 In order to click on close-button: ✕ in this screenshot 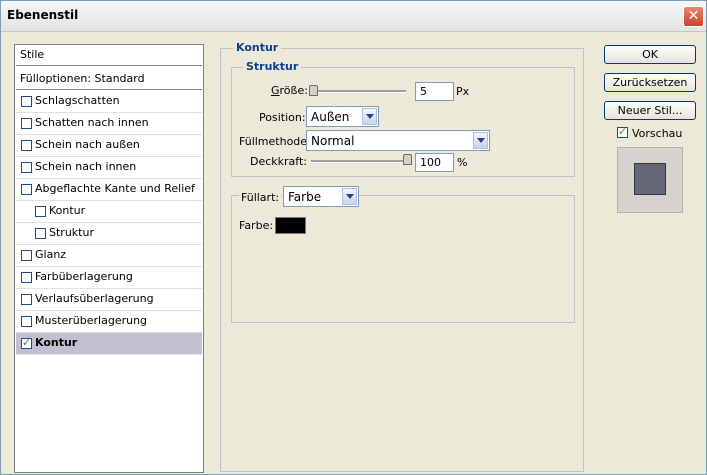, I will do `click(693, 16)`.